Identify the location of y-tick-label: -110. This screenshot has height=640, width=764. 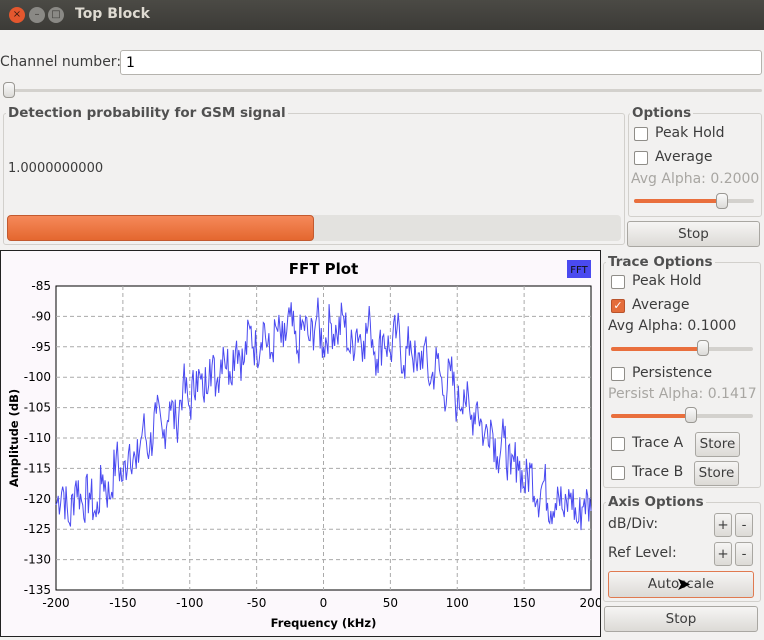
(37, 438).